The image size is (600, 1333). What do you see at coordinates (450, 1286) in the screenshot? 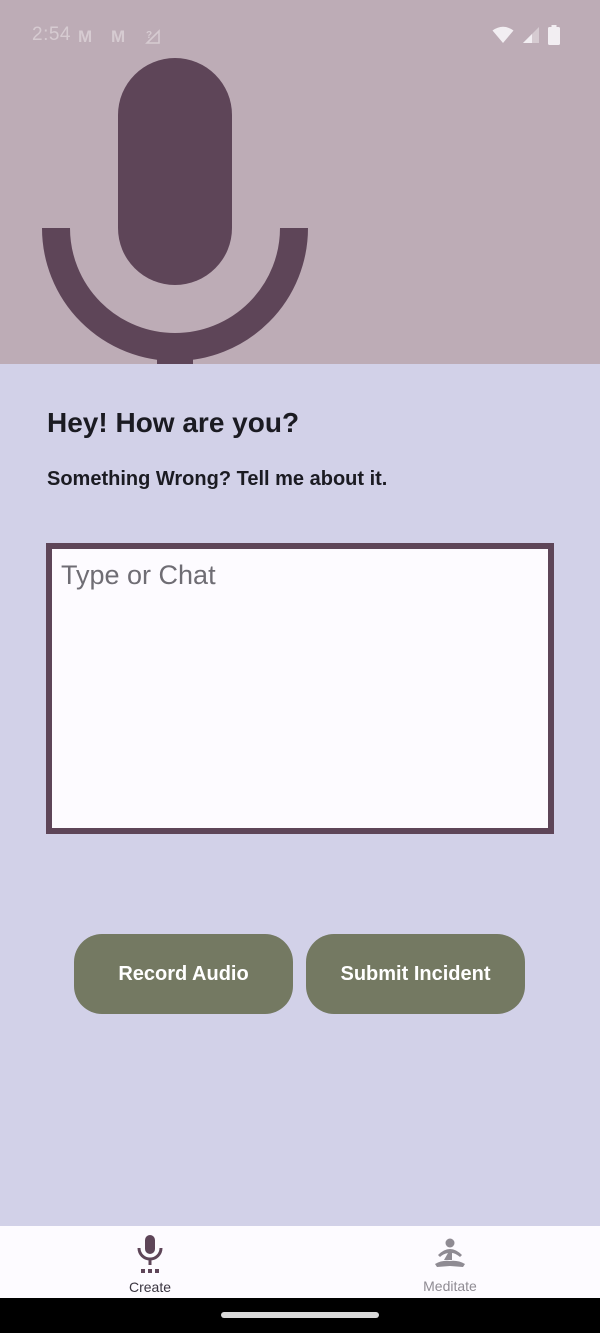
I see `nav-label-meditate: Meditate` at bounding box center [450, 1286].